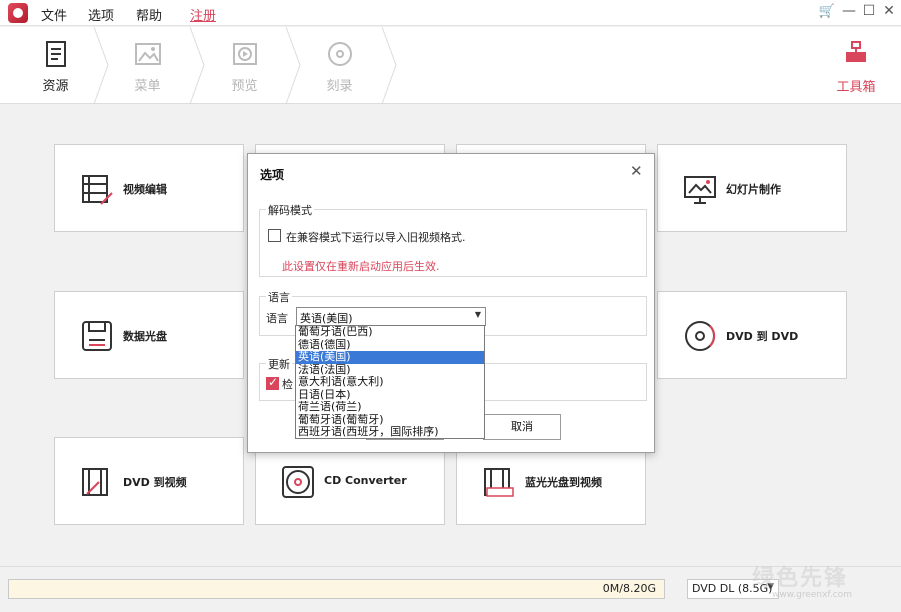 This screenshot has height=612, width=901. Describe the element at coordinates (390, 420) in the screenshot. I see `language-option: 葡萄牙语(葡萄牙)` at that location.